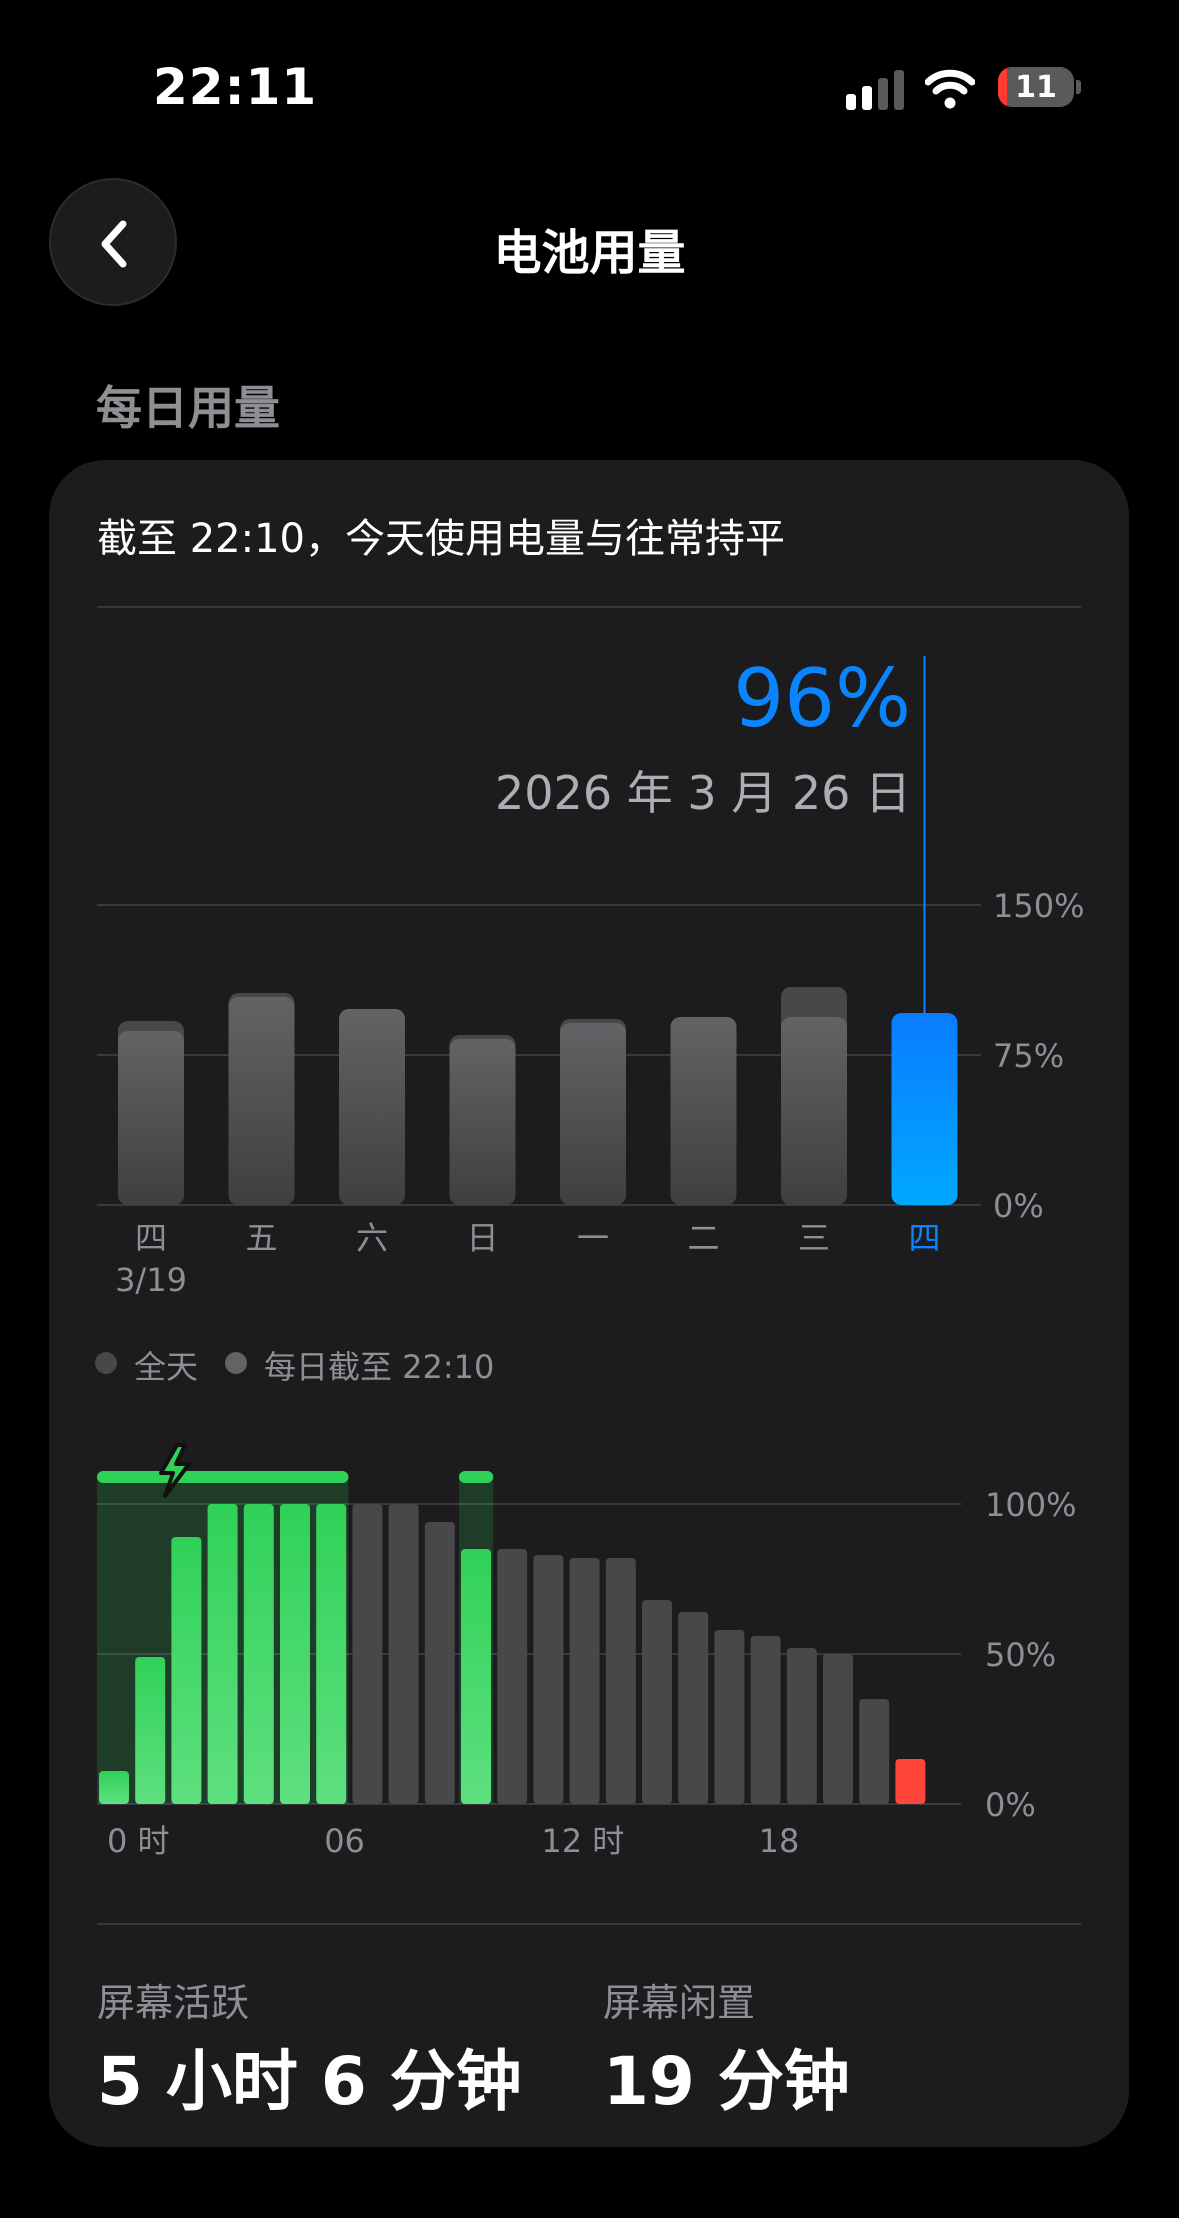 Image resolution: width=1179 pixels, height=2218 pixels. I want to click on section-title: 每日用量, so click(188, 408).